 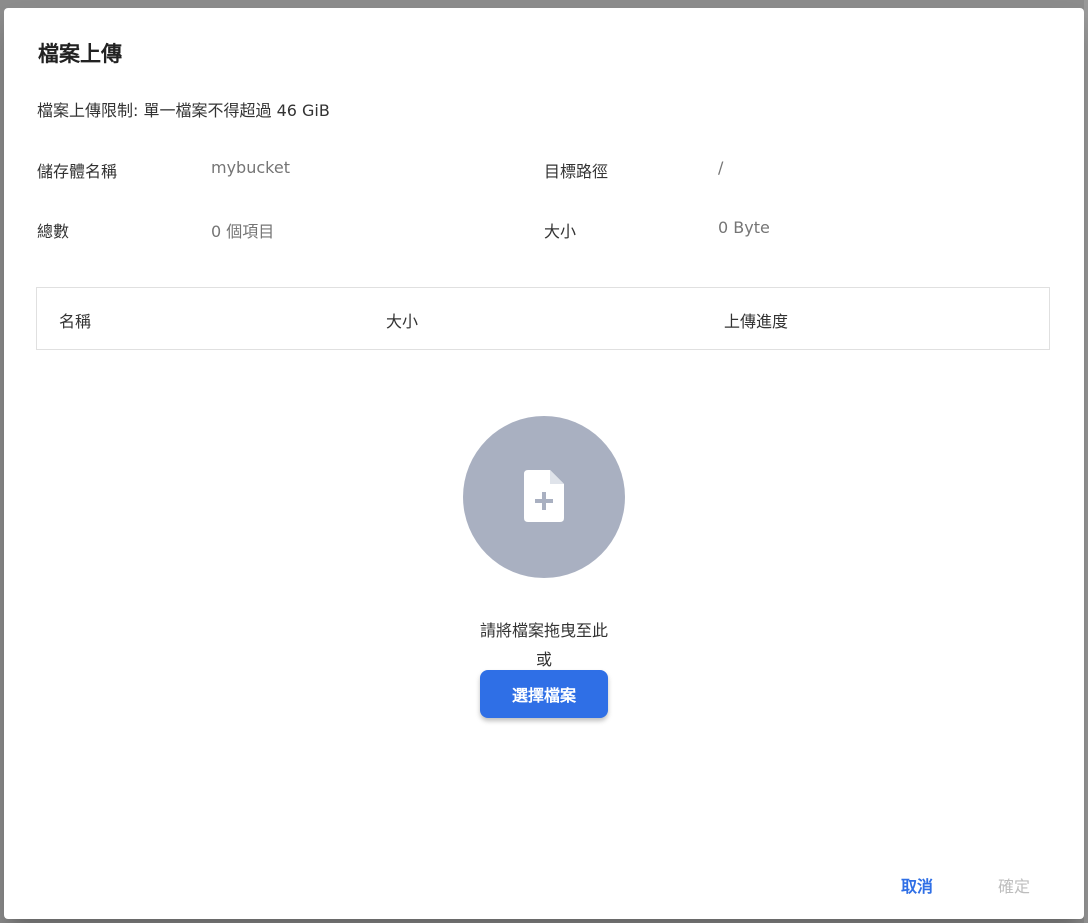 I want to click on backdrop-edge, so click(x=1086, y=461).